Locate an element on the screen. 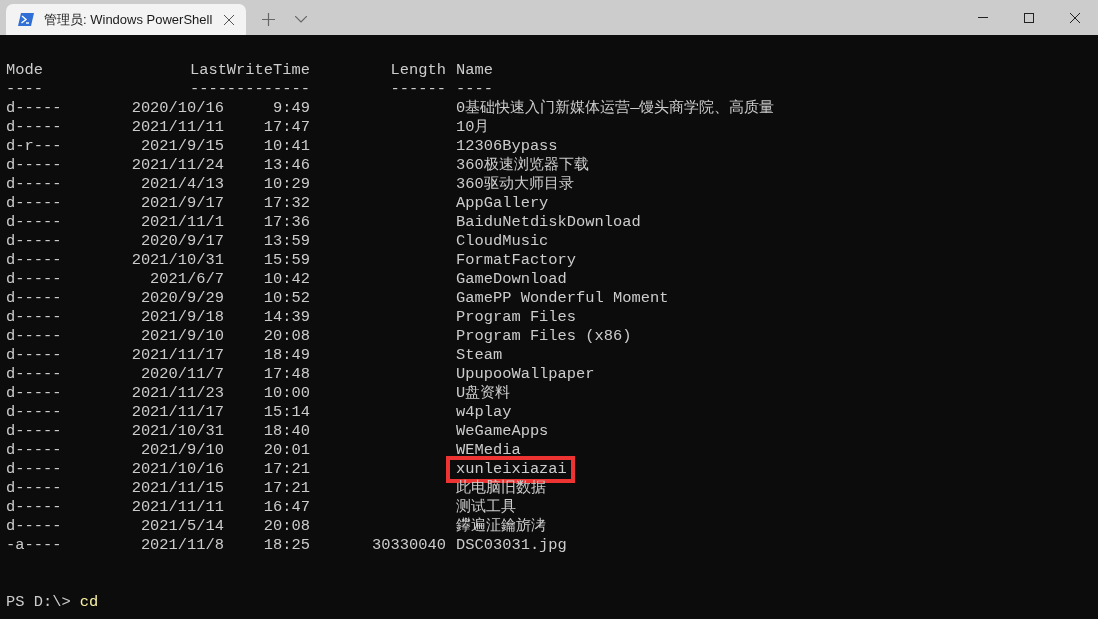 The width and height of the screenshot is (1098, 619). time-text: 10:41 is located at coordinates (286, 146).